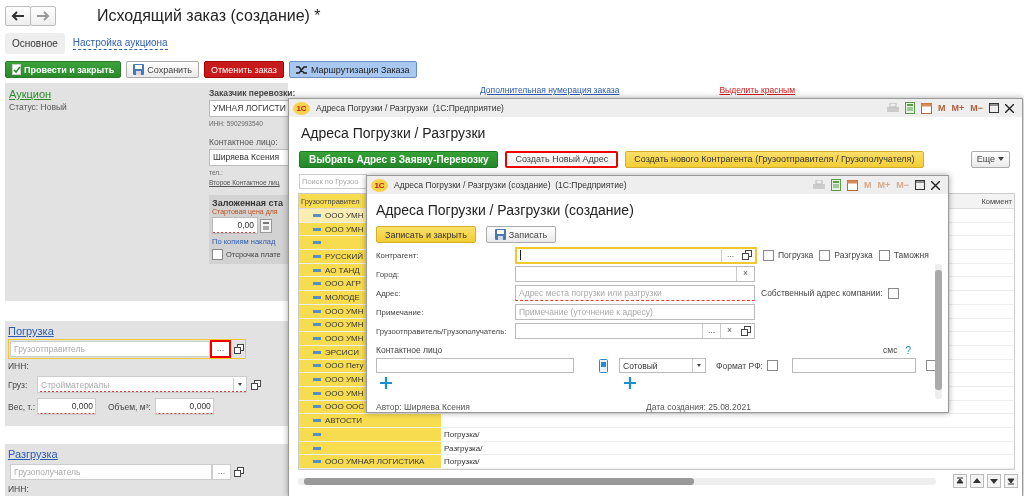  I want to click on creation-date-text: Дата создания: 25.08.2021, so click(698, 407).